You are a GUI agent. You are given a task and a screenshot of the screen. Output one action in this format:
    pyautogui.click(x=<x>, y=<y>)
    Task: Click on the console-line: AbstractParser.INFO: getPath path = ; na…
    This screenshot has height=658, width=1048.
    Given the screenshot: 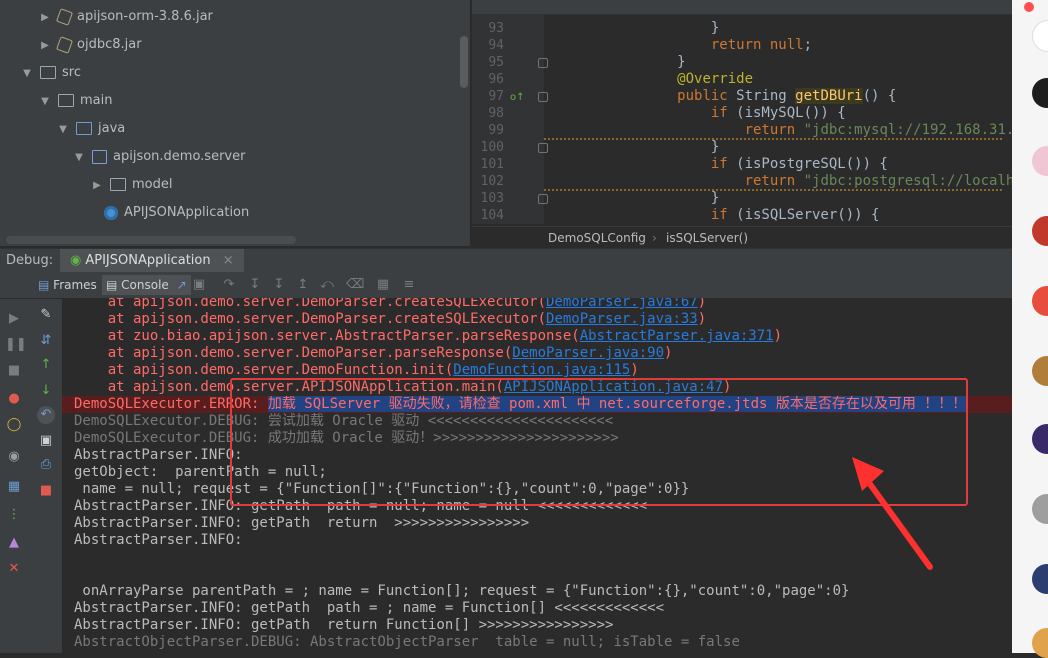 What is the action you would take?
    pyautogui.click(x=369, y=608)
    